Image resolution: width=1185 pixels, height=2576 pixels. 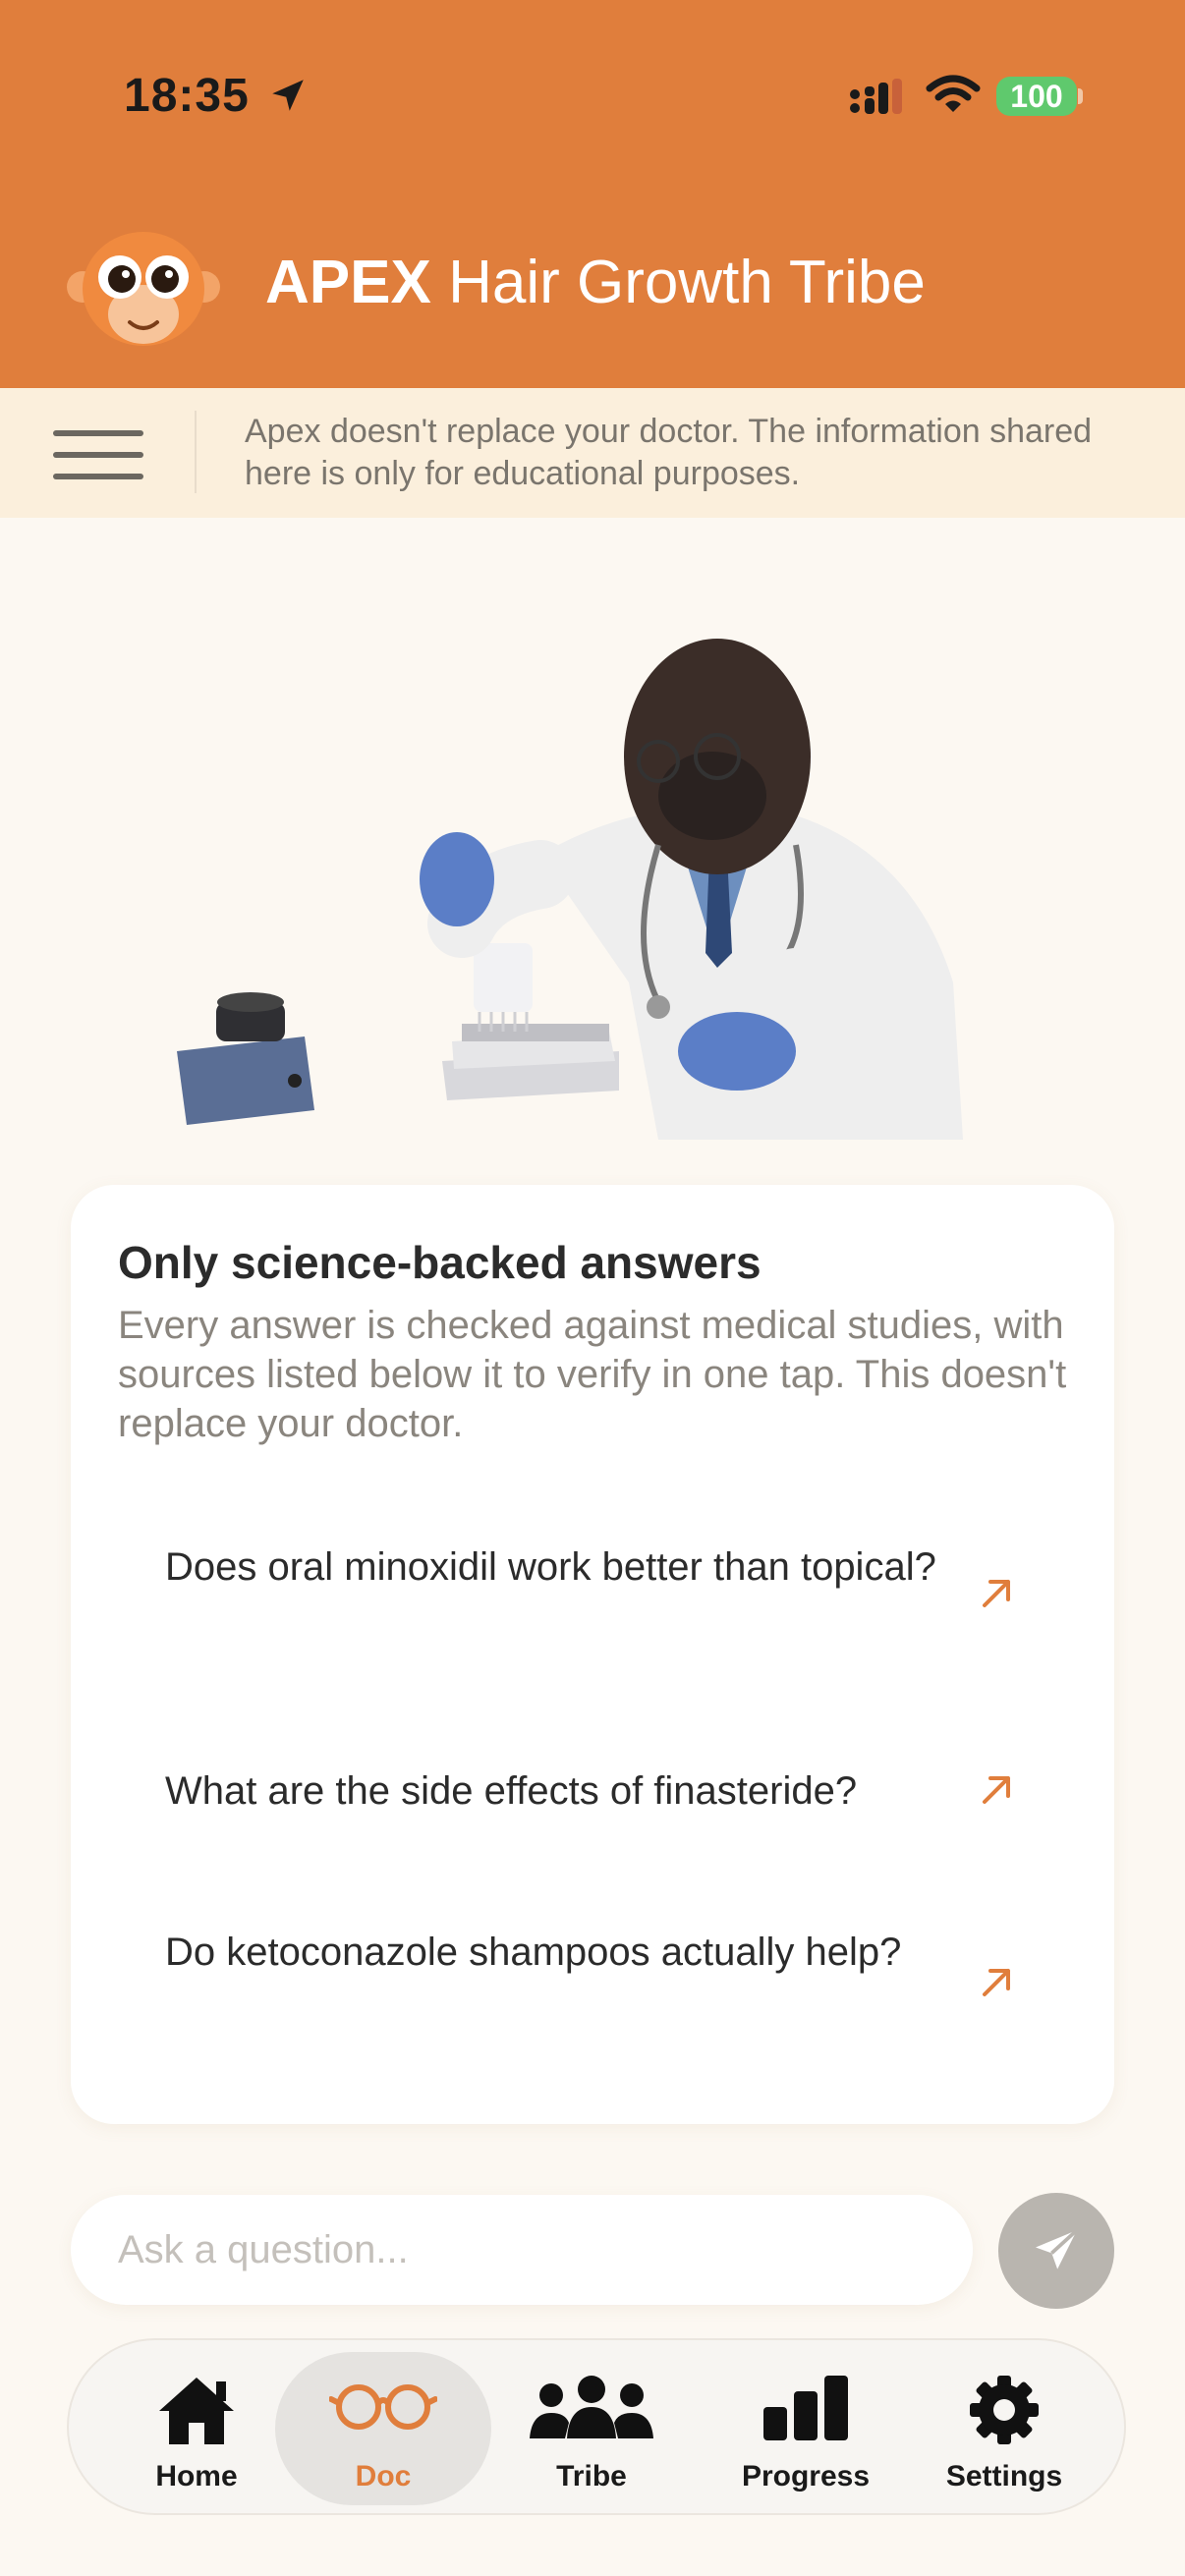 What do you see at coordinates (440, 1262) in the screenshot?
I see `card-title: Only science-backed answers` at bounding box center [440, 1262].